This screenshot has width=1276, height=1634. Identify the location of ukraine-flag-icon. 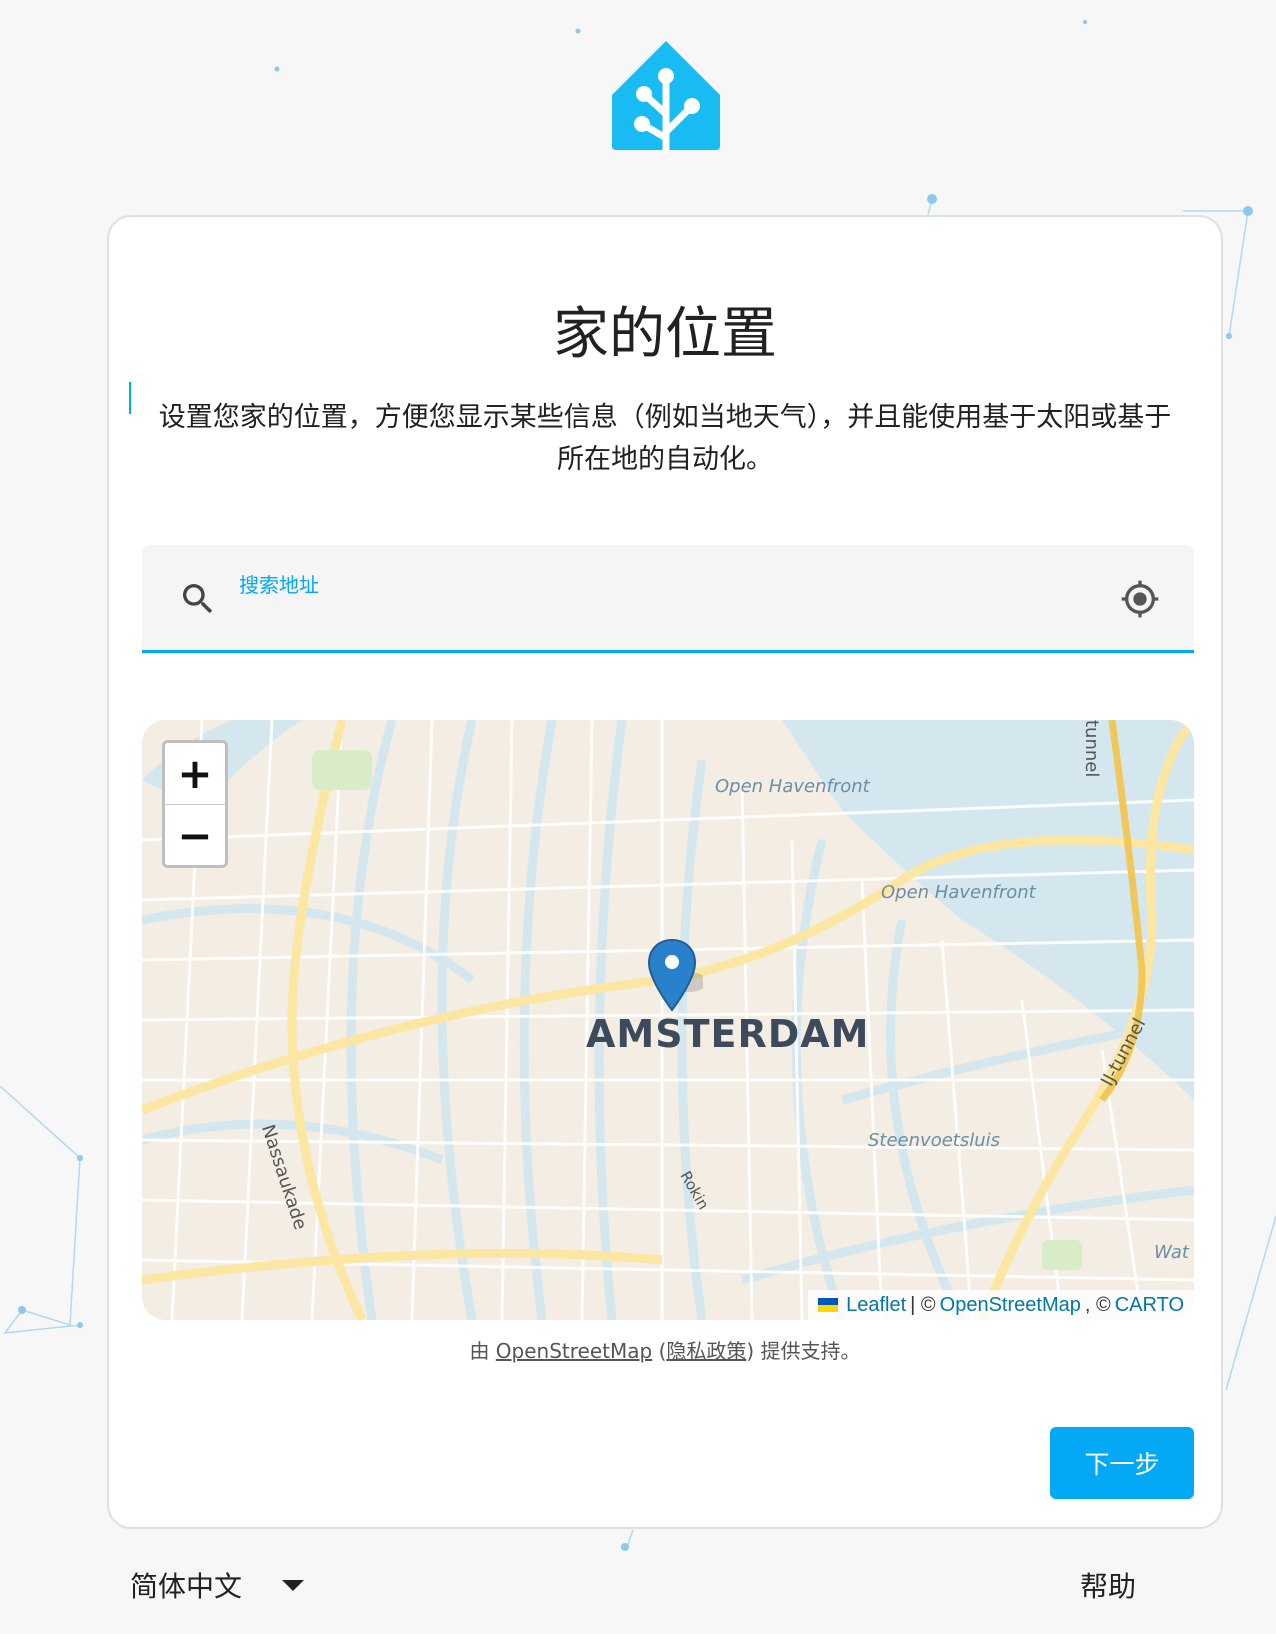
(828, 1305).